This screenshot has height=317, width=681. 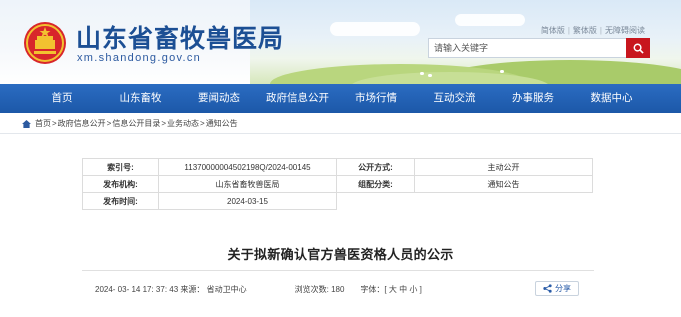 I want to click on search-button, so click(x=638, y=48).